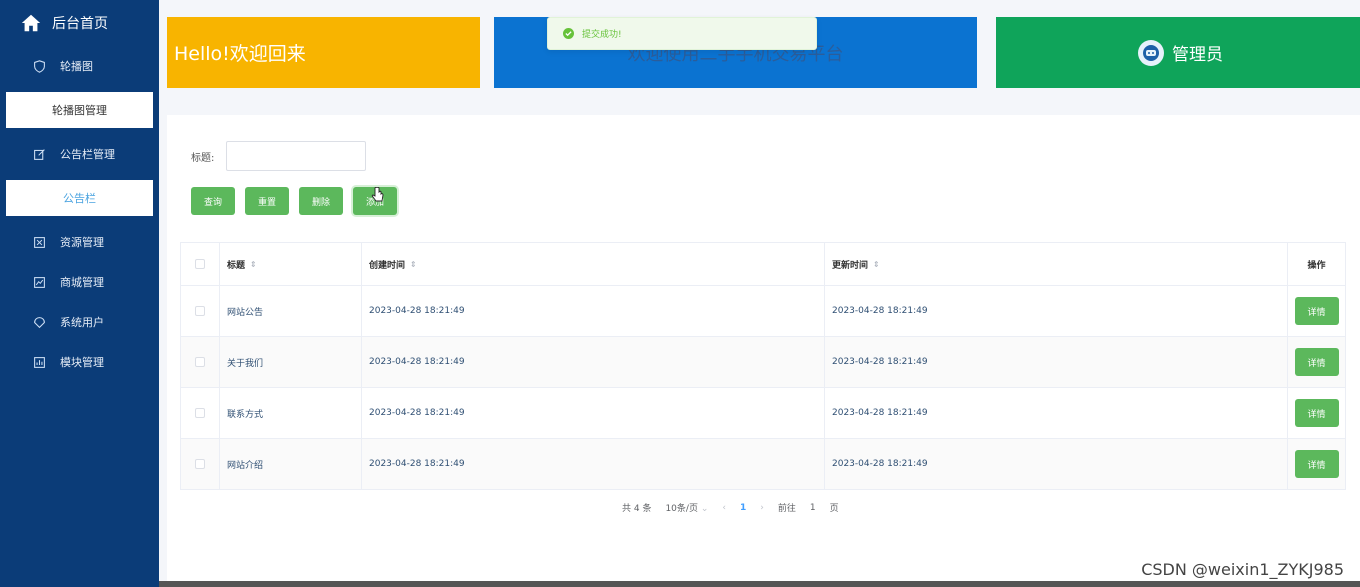  I want to click on cell-title: 联系方式, so click(291, 413).